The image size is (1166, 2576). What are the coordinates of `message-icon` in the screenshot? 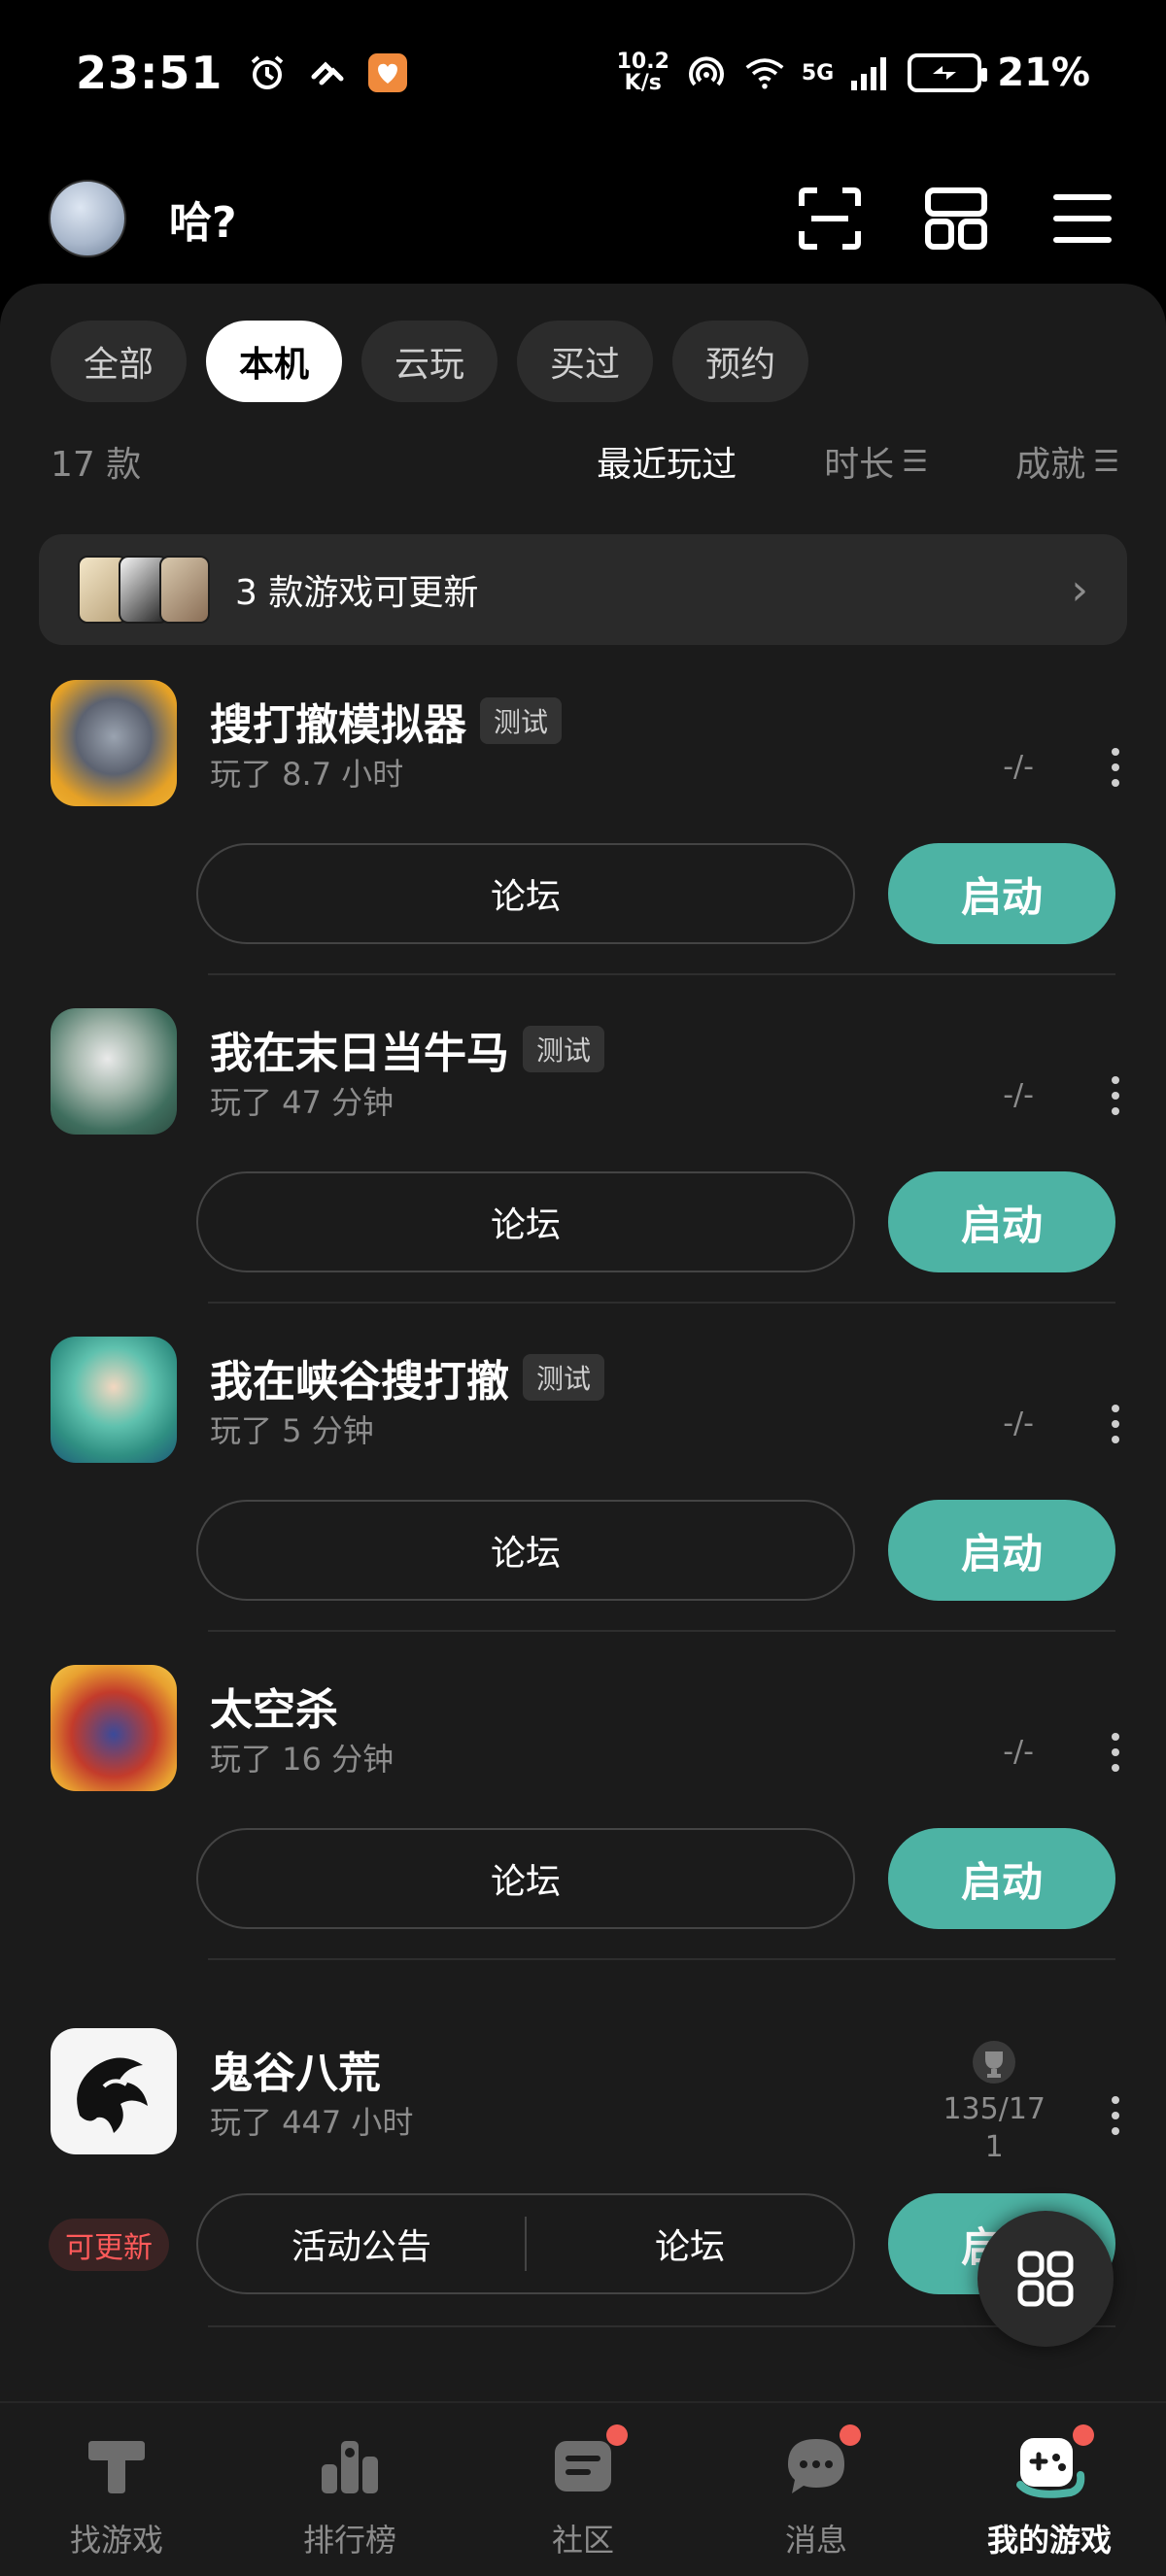 It's located at (820, 2463).